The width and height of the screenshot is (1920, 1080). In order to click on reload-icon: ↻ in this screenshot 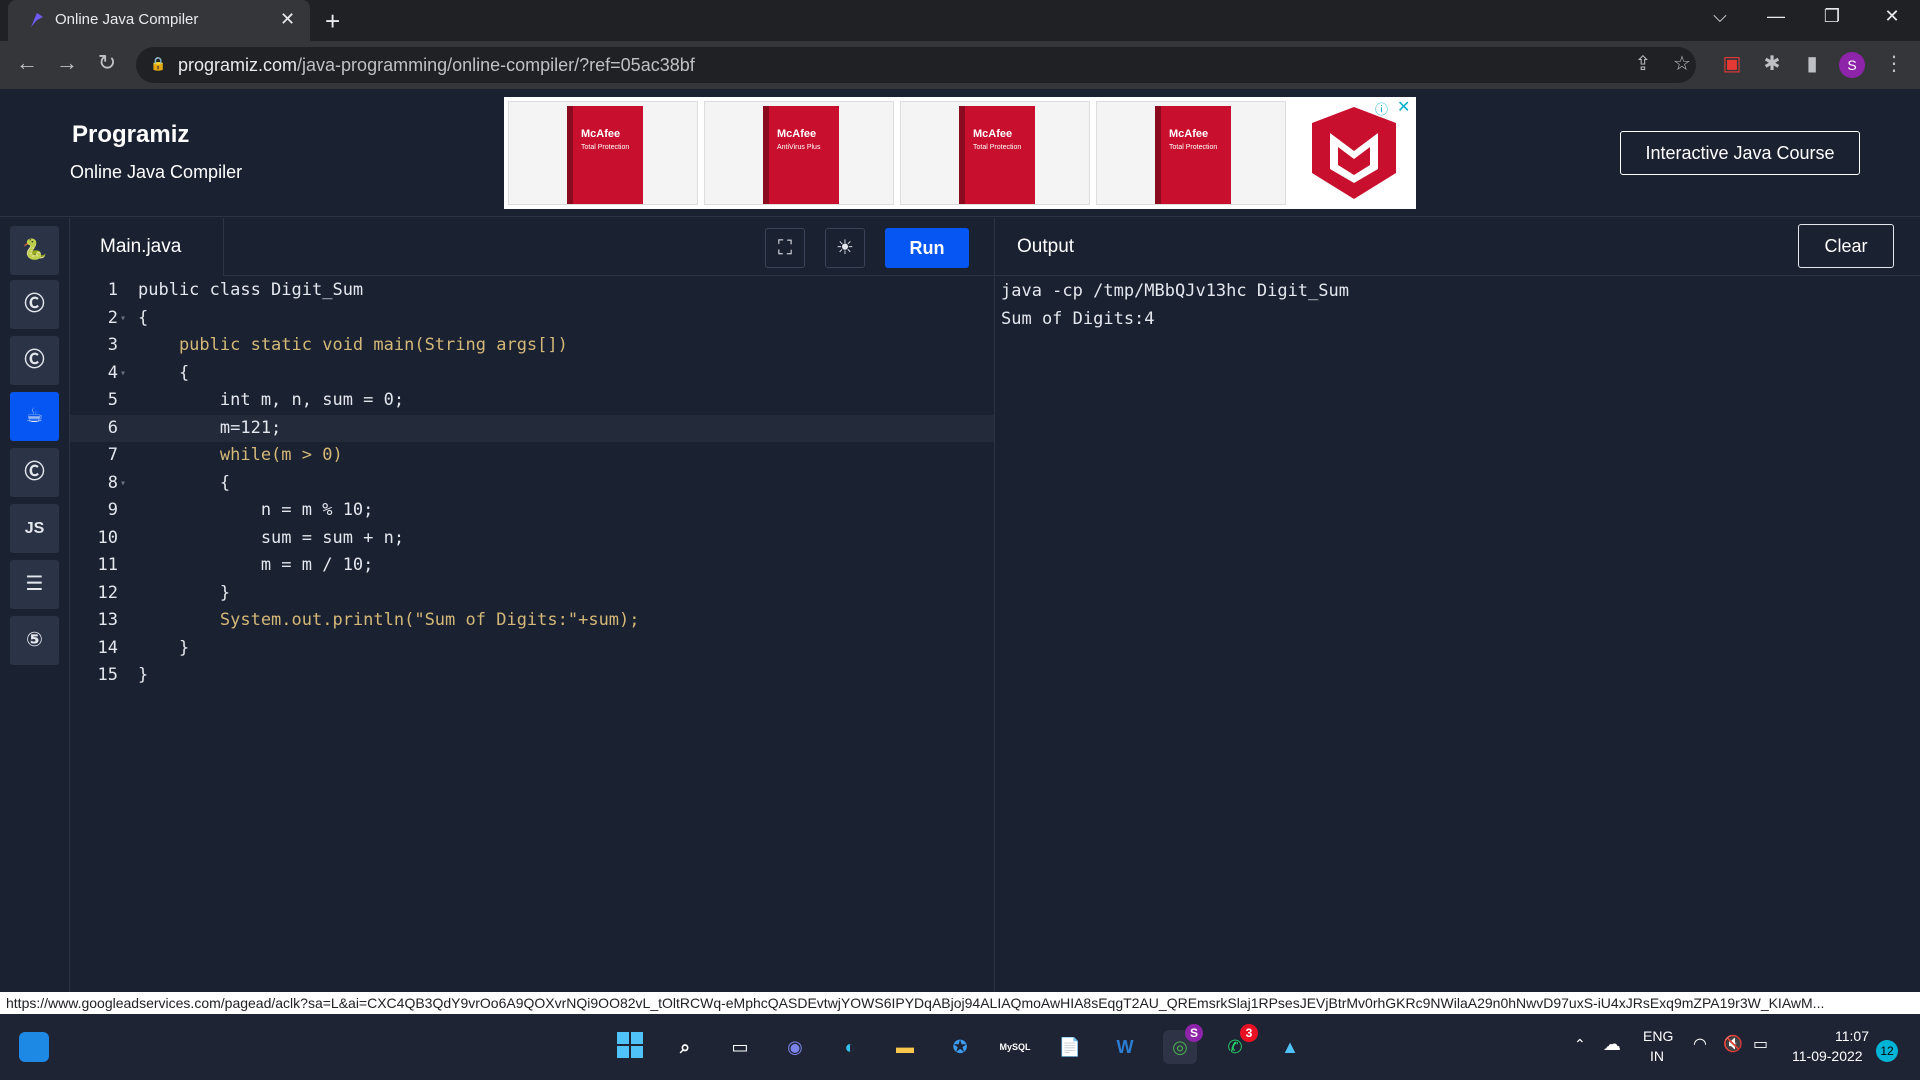, I will do `click(107, 63)`.